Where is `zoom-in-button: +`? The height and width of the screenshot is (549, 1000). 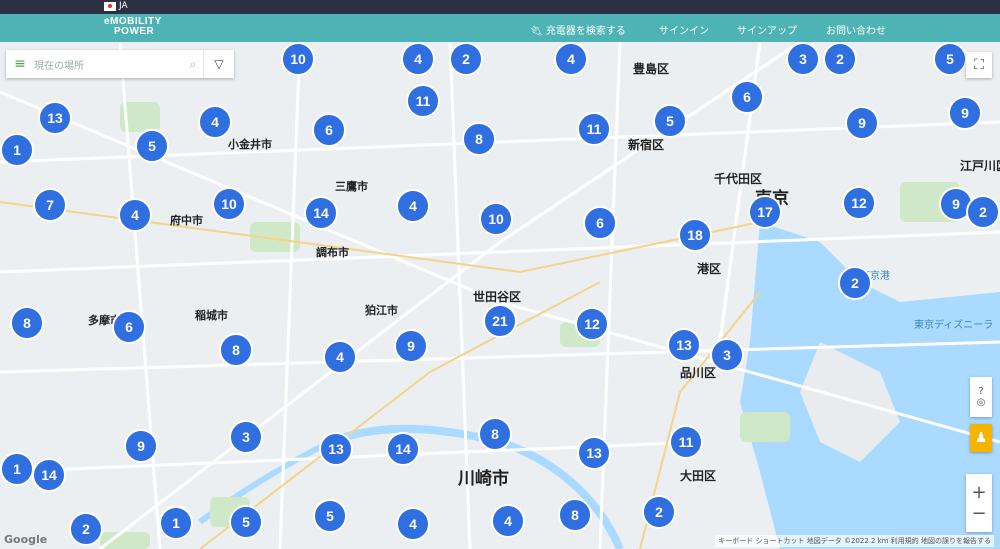 zoom-in-button: + is located at coordinates (978, 492).